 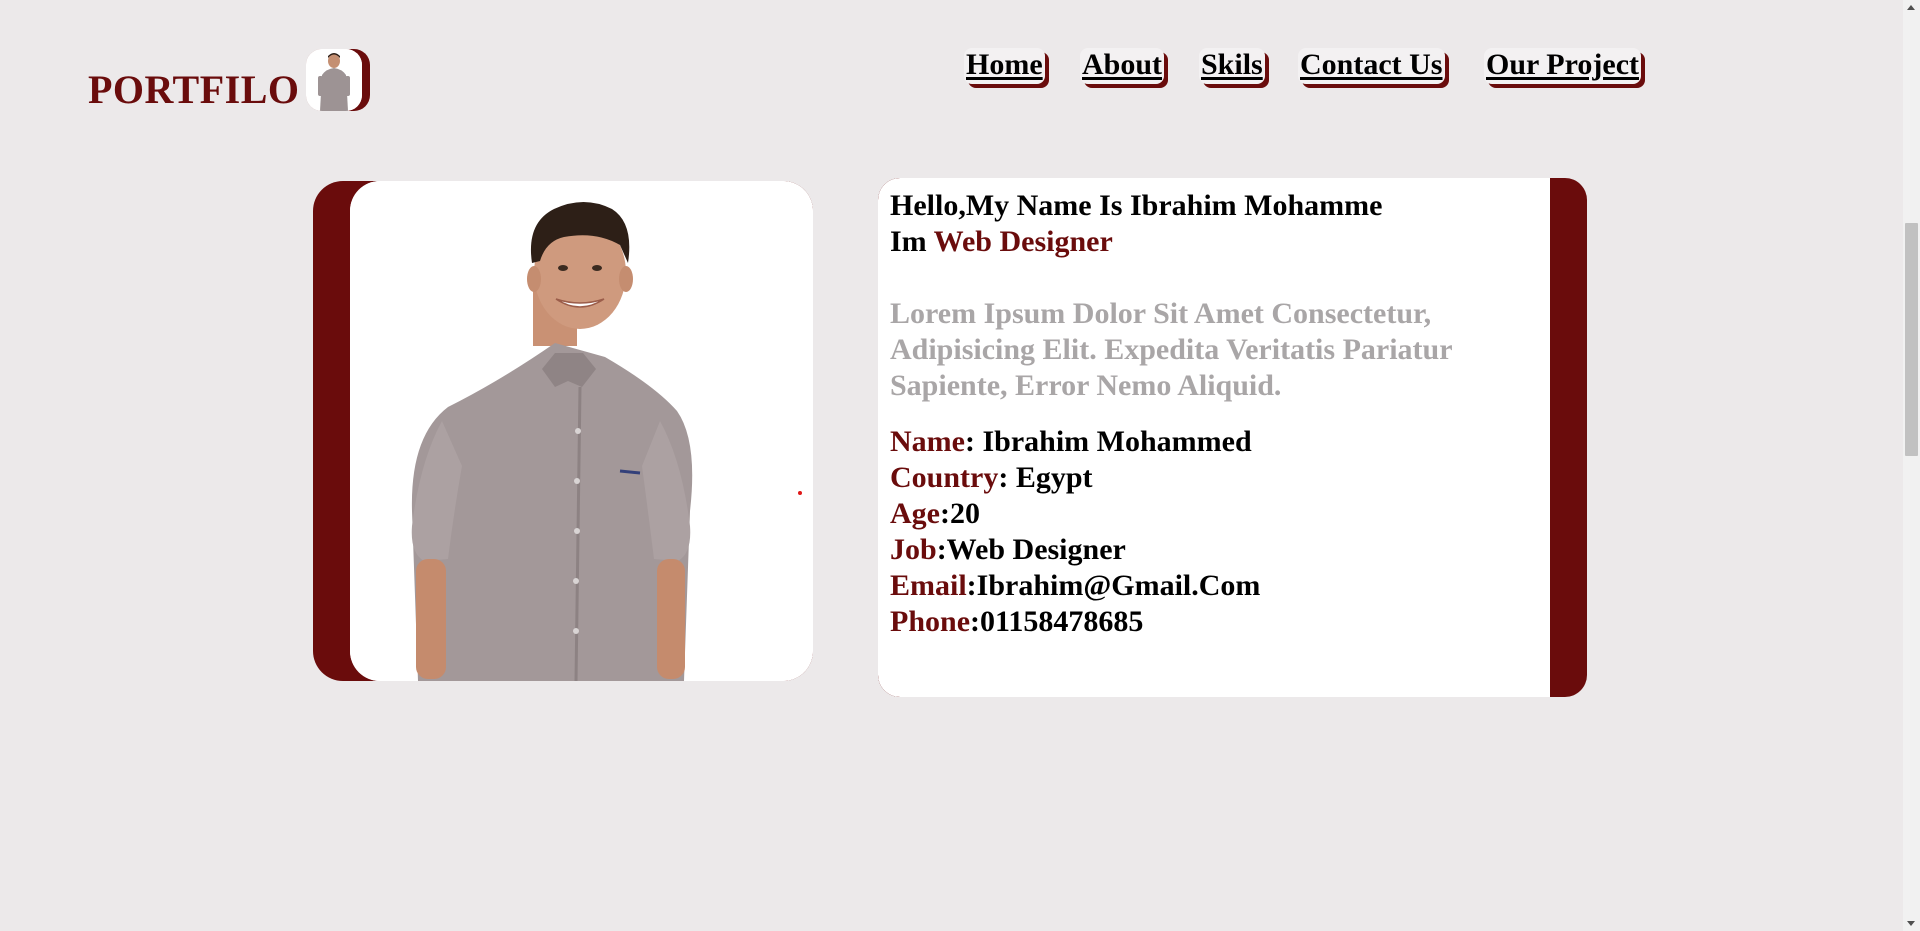 I want to click on profile-photo, so click(x=581, y=431).